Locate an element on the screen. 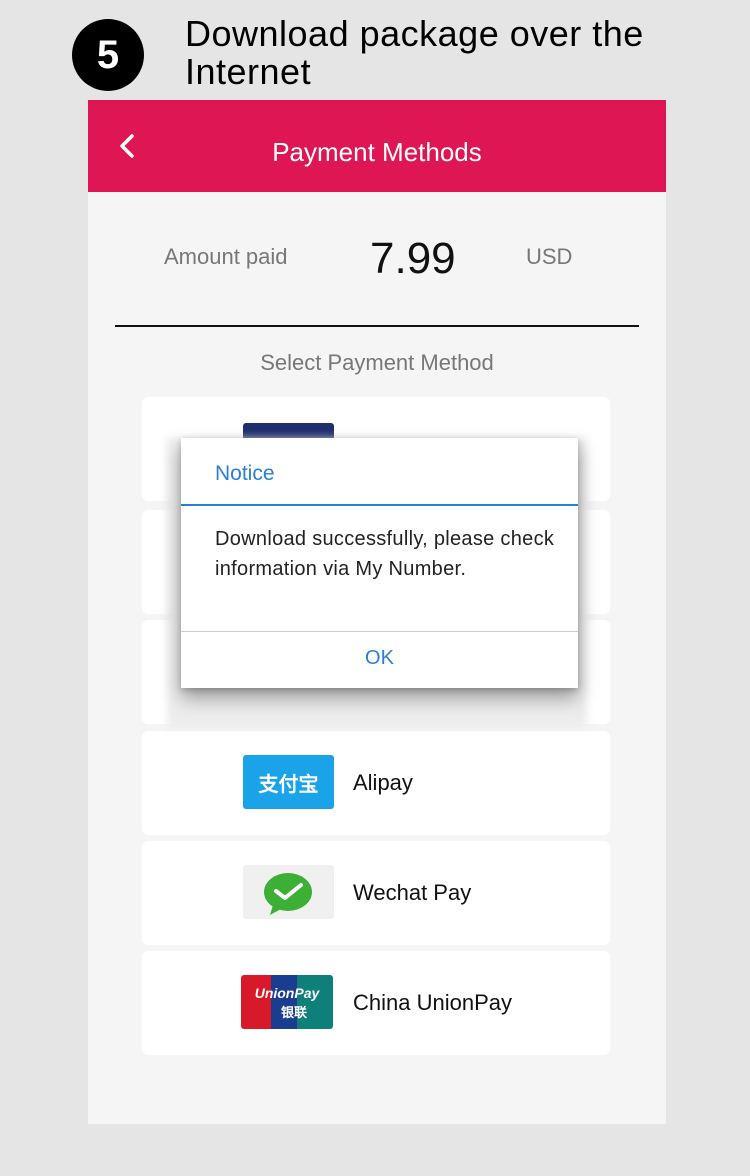  alipay-icon: 支付宝 is located at coordinates (288, 782).